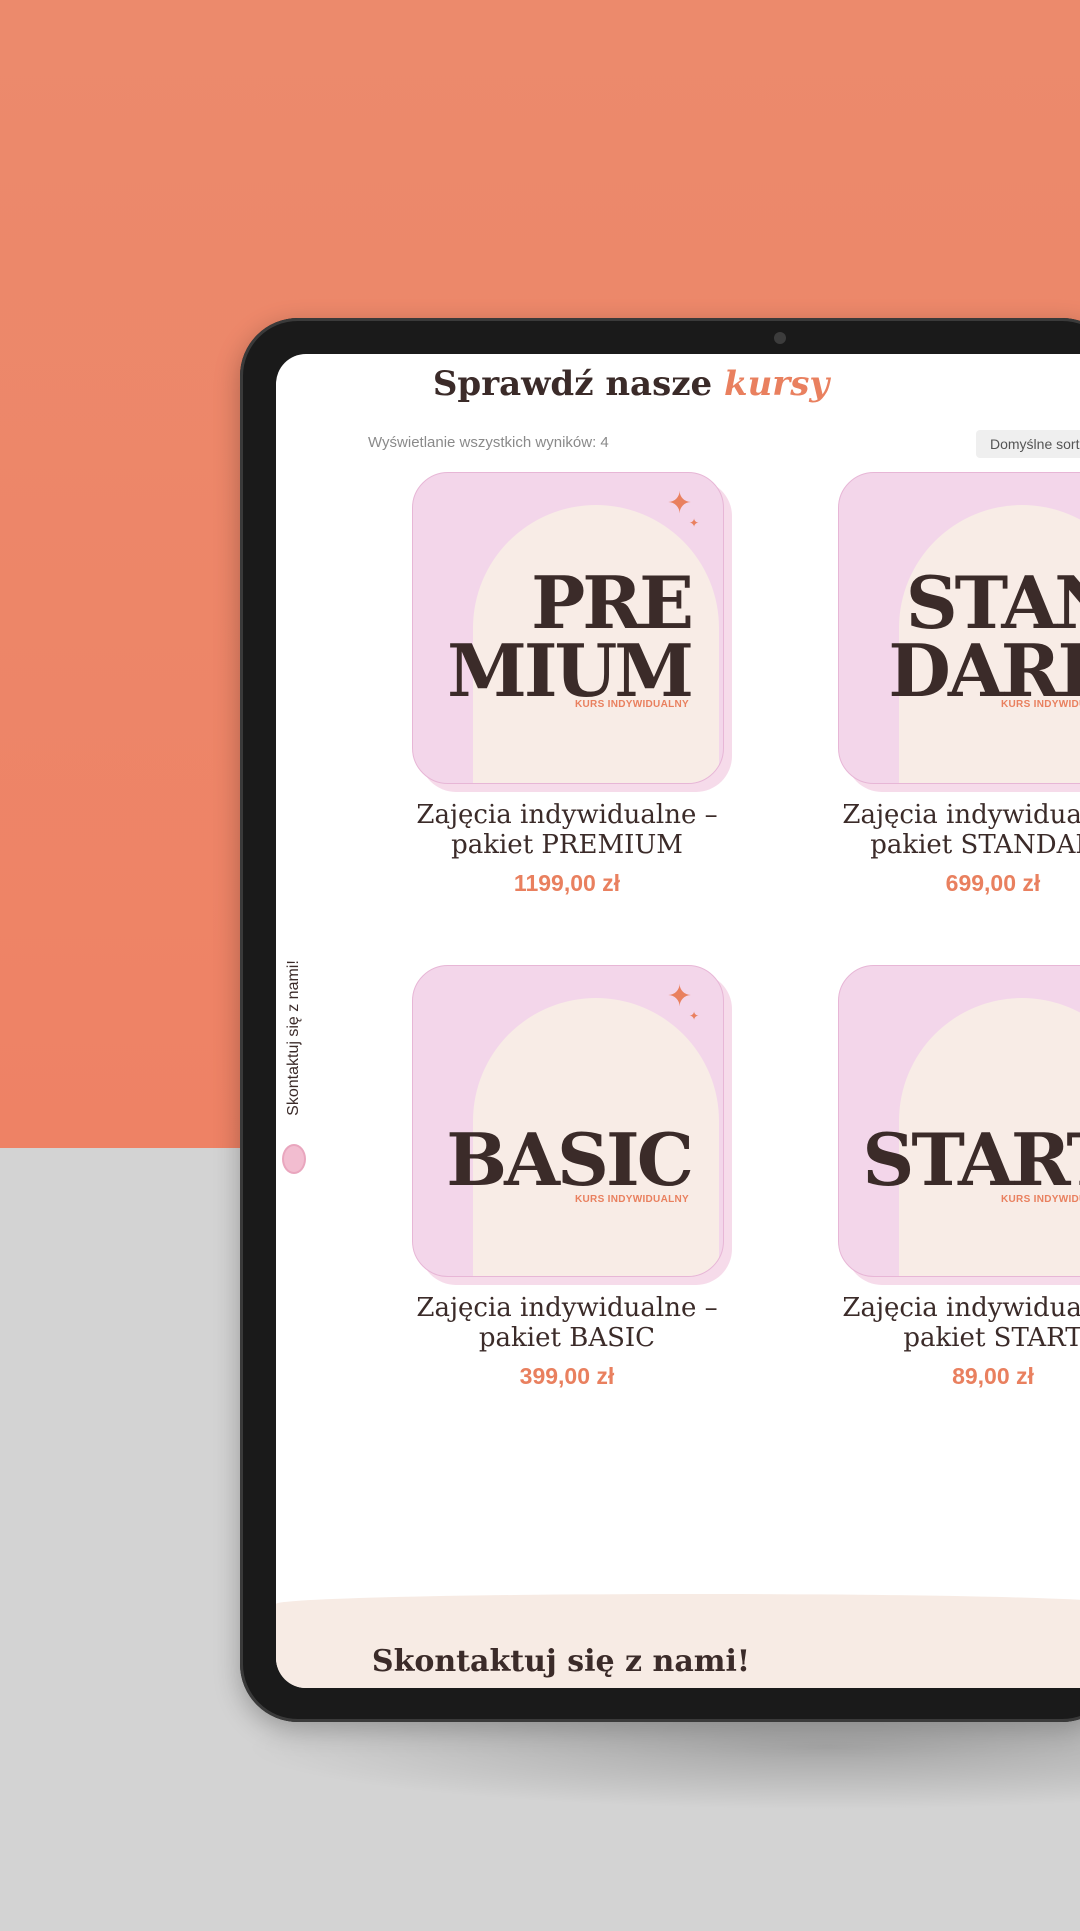  Describe the element at coordinates (567, 883) in the screenshot. I see `product-price: 1199,00 zł` at that location.